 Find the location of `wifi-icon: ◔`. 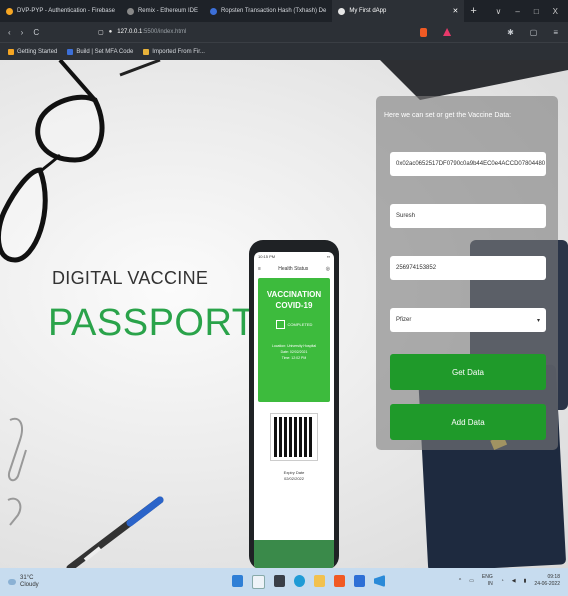

wifi-icon: ◔ is located at coordinates (502, 581).